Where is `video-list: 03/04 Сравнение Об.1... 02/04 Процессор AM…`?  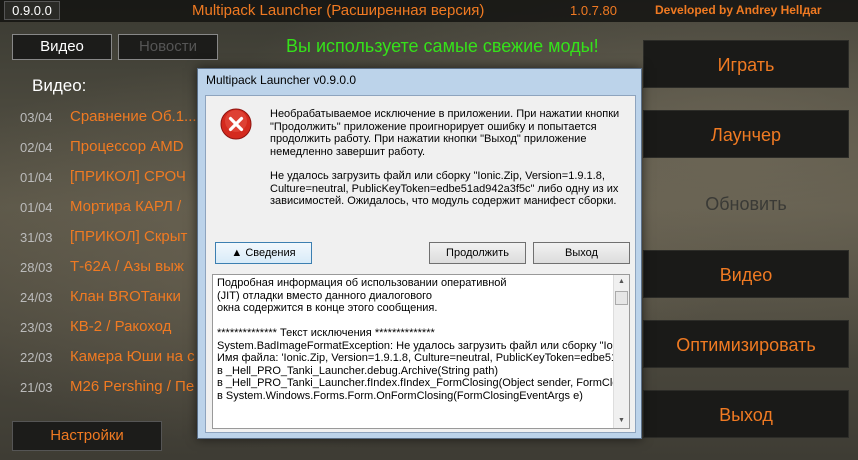
video-list: 03/04 Сравнение Об.1... 02/04 Процессор AM… is located at coordinates (115, 258).